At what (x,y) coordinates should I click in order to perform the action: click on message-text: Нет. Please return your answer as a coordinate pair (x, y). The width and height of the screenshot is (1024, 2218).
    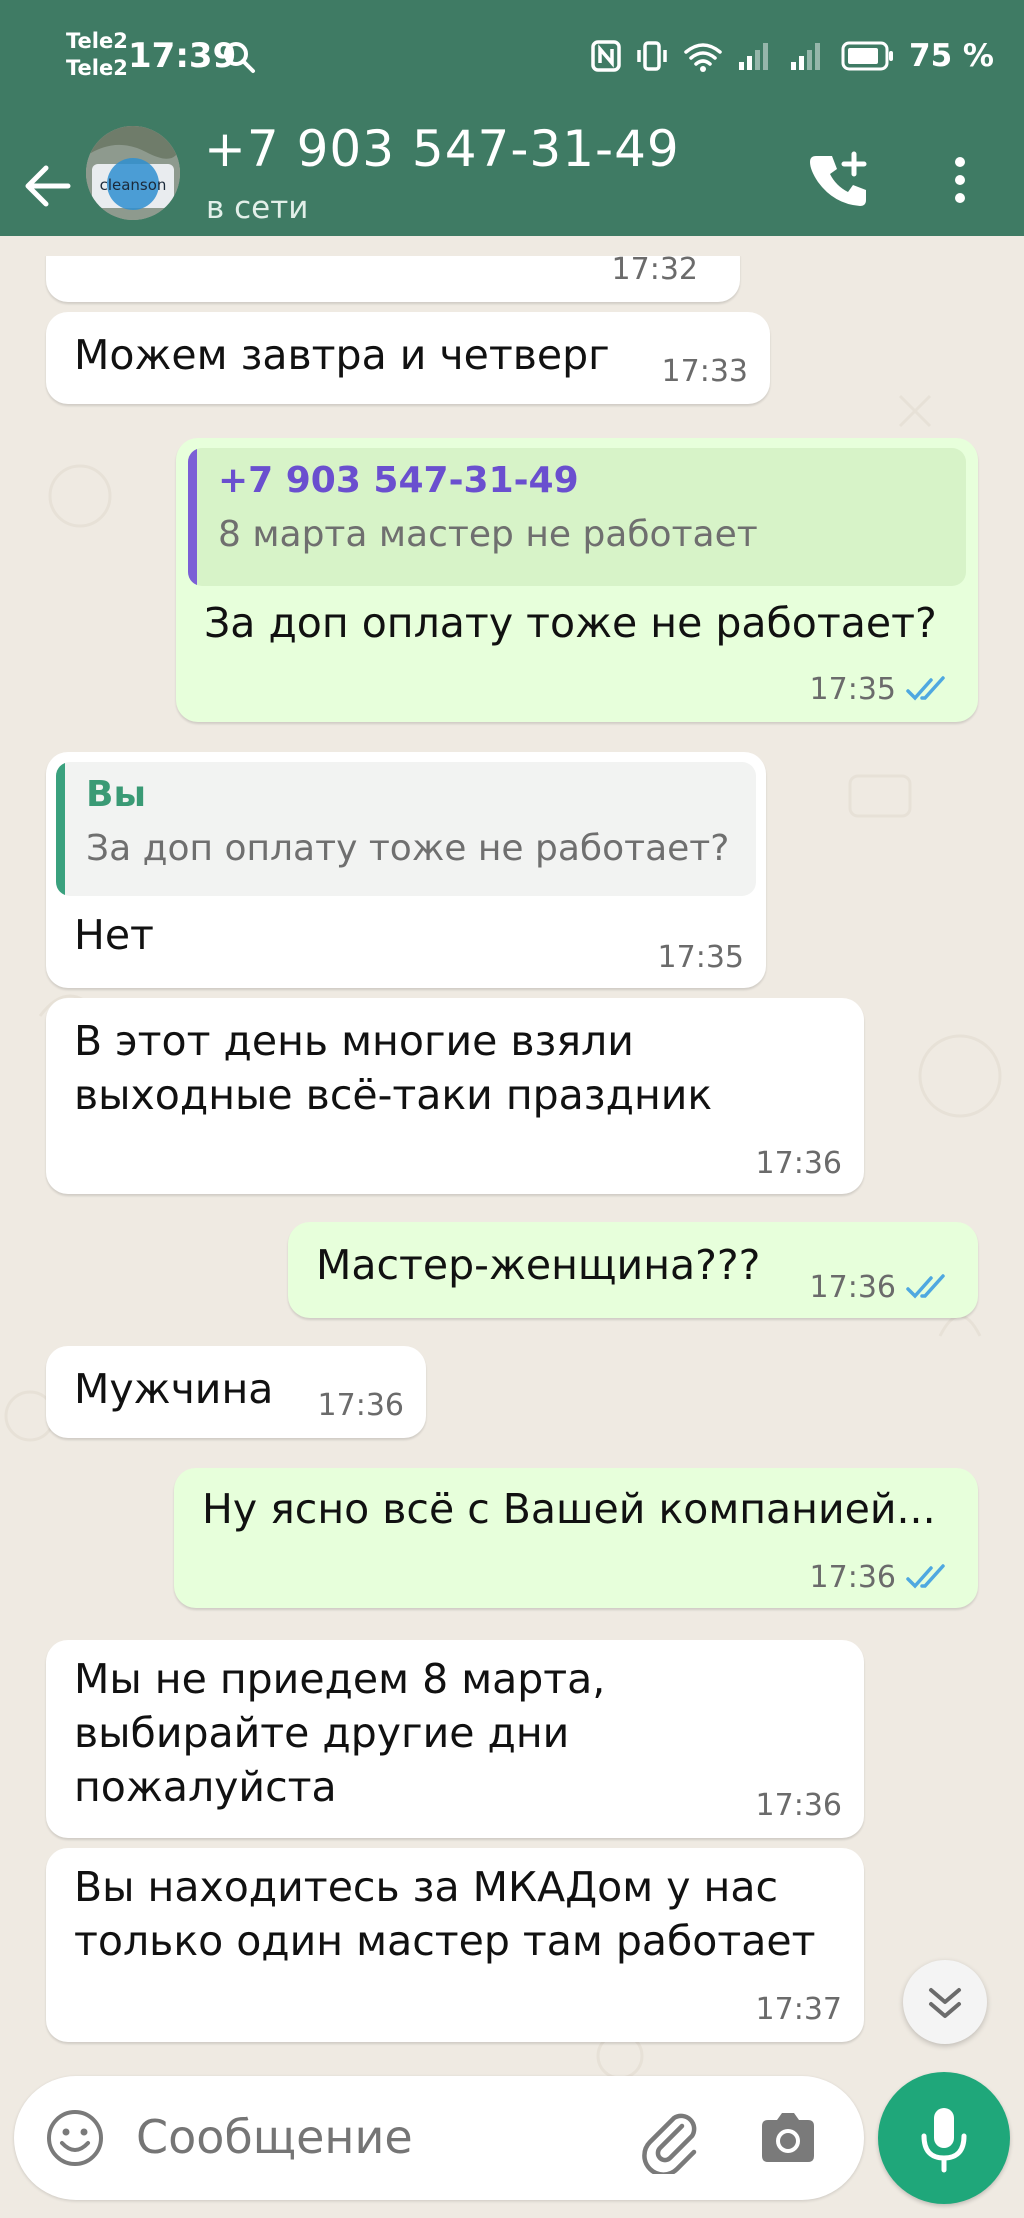
    Looking at the image, I should click on (114, 935).